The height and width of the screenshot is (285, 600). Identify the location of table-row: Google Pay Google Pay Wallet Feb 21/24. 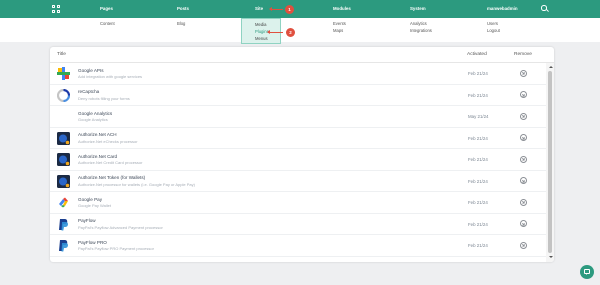
(298, 203).